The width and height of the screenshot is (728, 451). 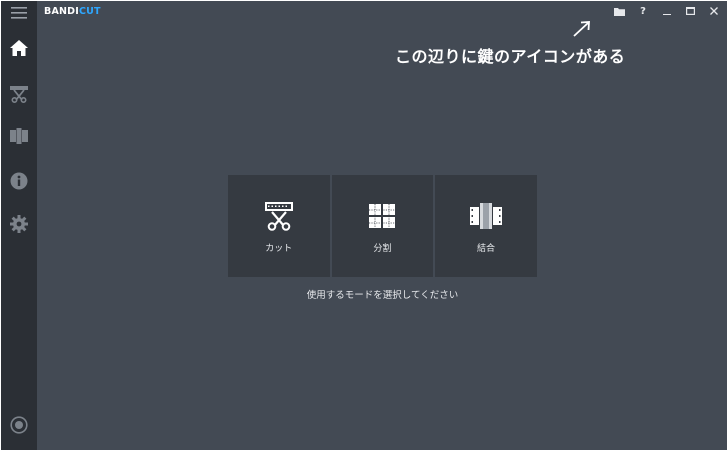 I want to click on split-mode-icon, so click(x=382, y=216).